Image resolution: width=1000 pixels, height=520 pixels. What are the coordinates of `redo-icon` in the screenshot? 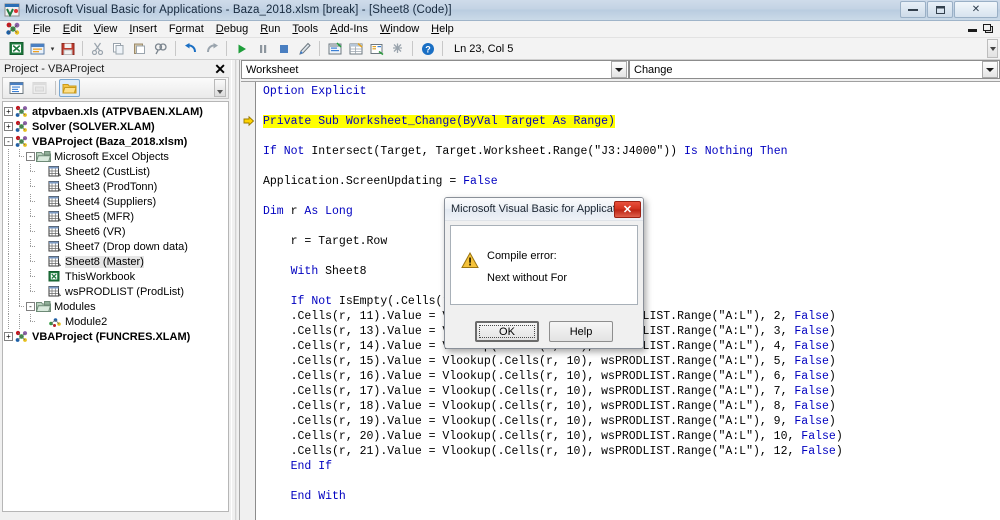 It's located at (211, 48).